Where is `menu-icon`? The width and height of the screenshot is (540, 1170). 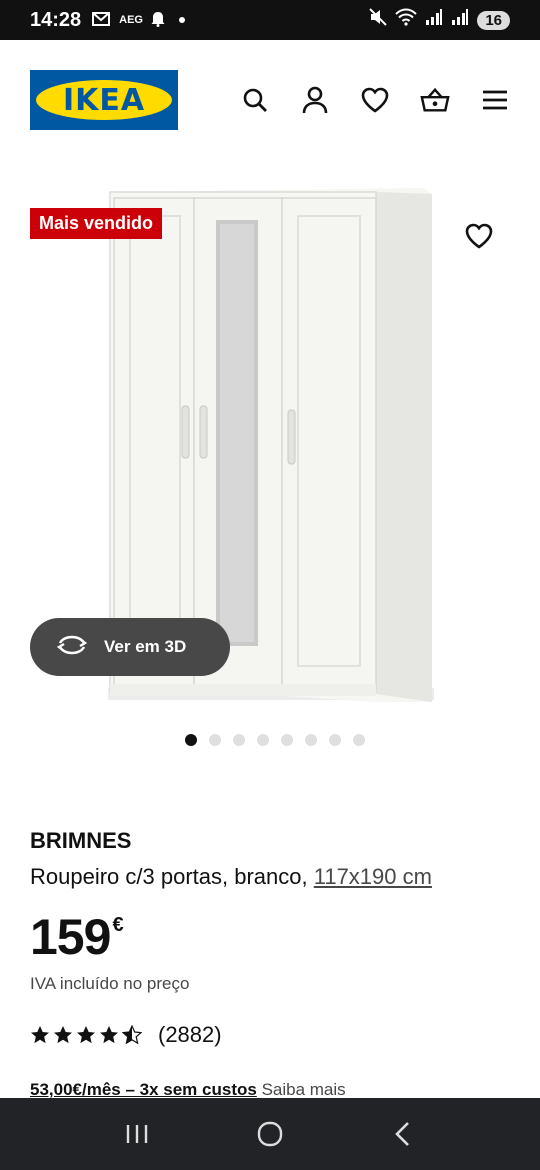 menu-icon is located at coordinates (495, 100).